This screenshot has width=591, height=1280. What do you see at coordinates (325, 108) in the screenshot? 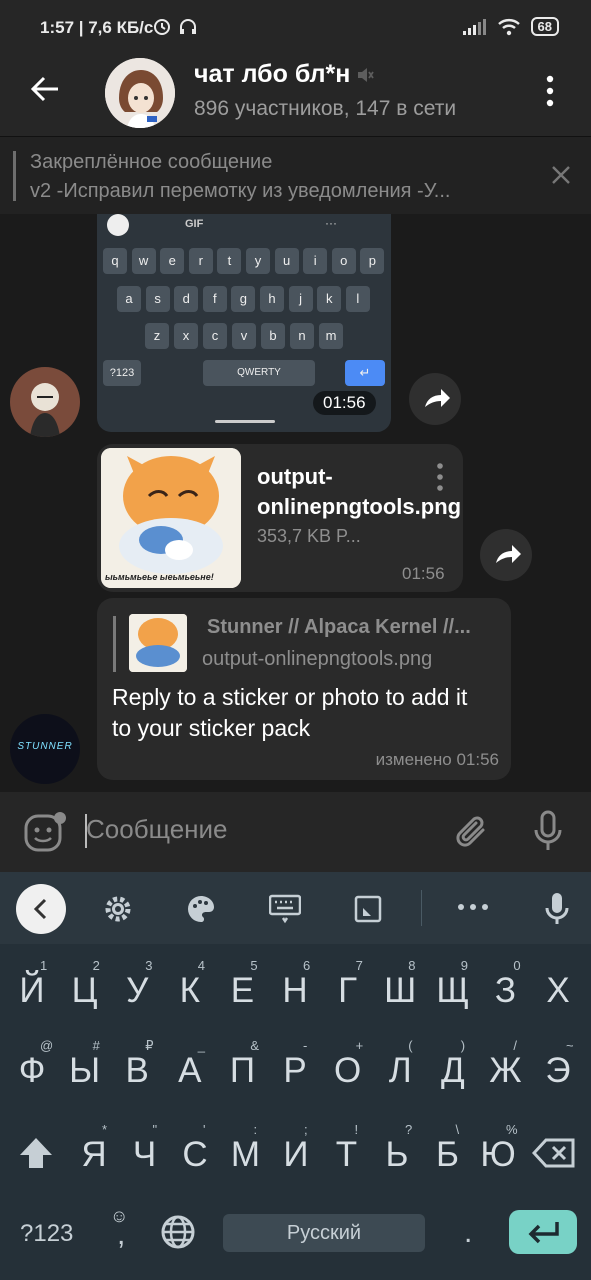
I see `chat-subtitle: 896 участников, 147 в сети` at bounding box center [325, 108].